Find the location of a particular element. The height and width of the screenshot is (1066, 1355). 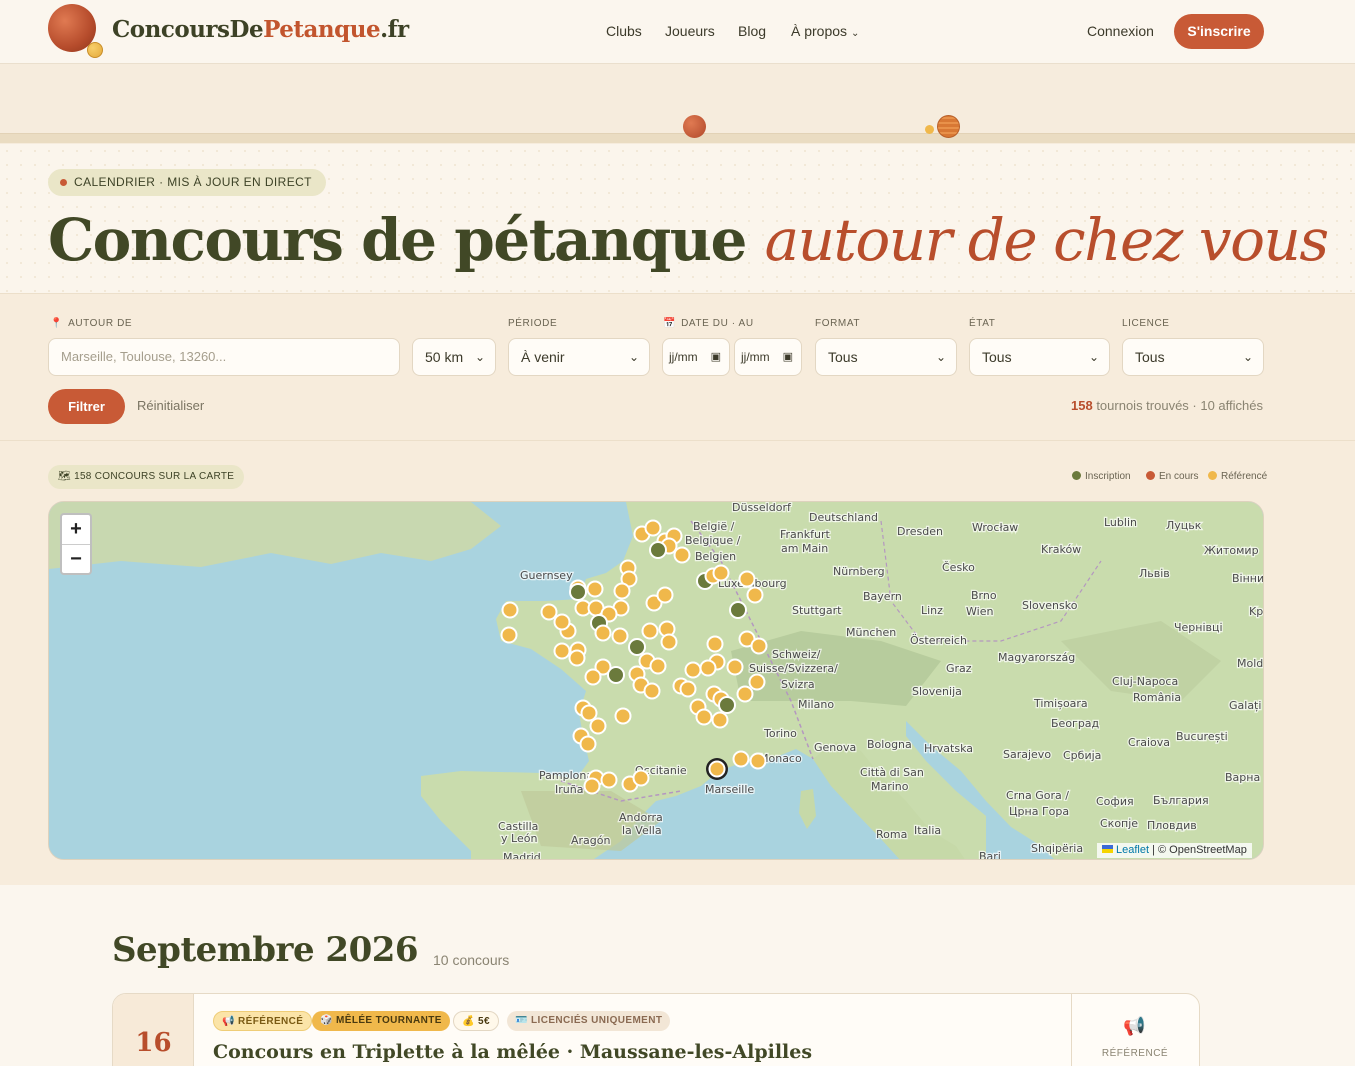

map-place-label: Луцьк is located at coordinates (1184, 525).